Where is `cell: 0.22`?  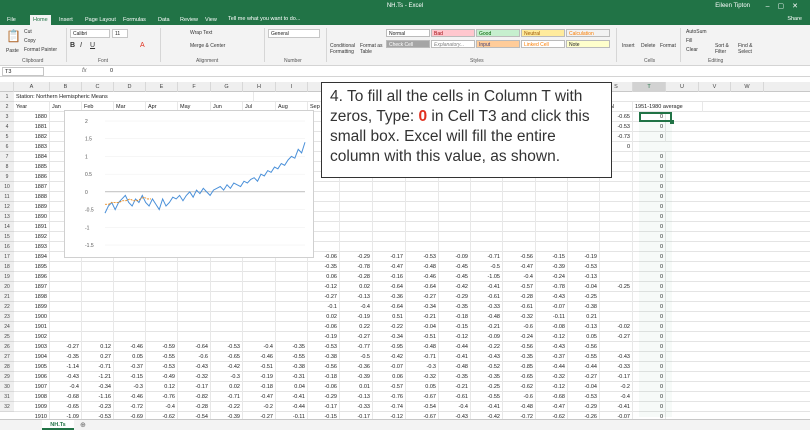 cell: 0.22 is located at coordinates (356, 327).